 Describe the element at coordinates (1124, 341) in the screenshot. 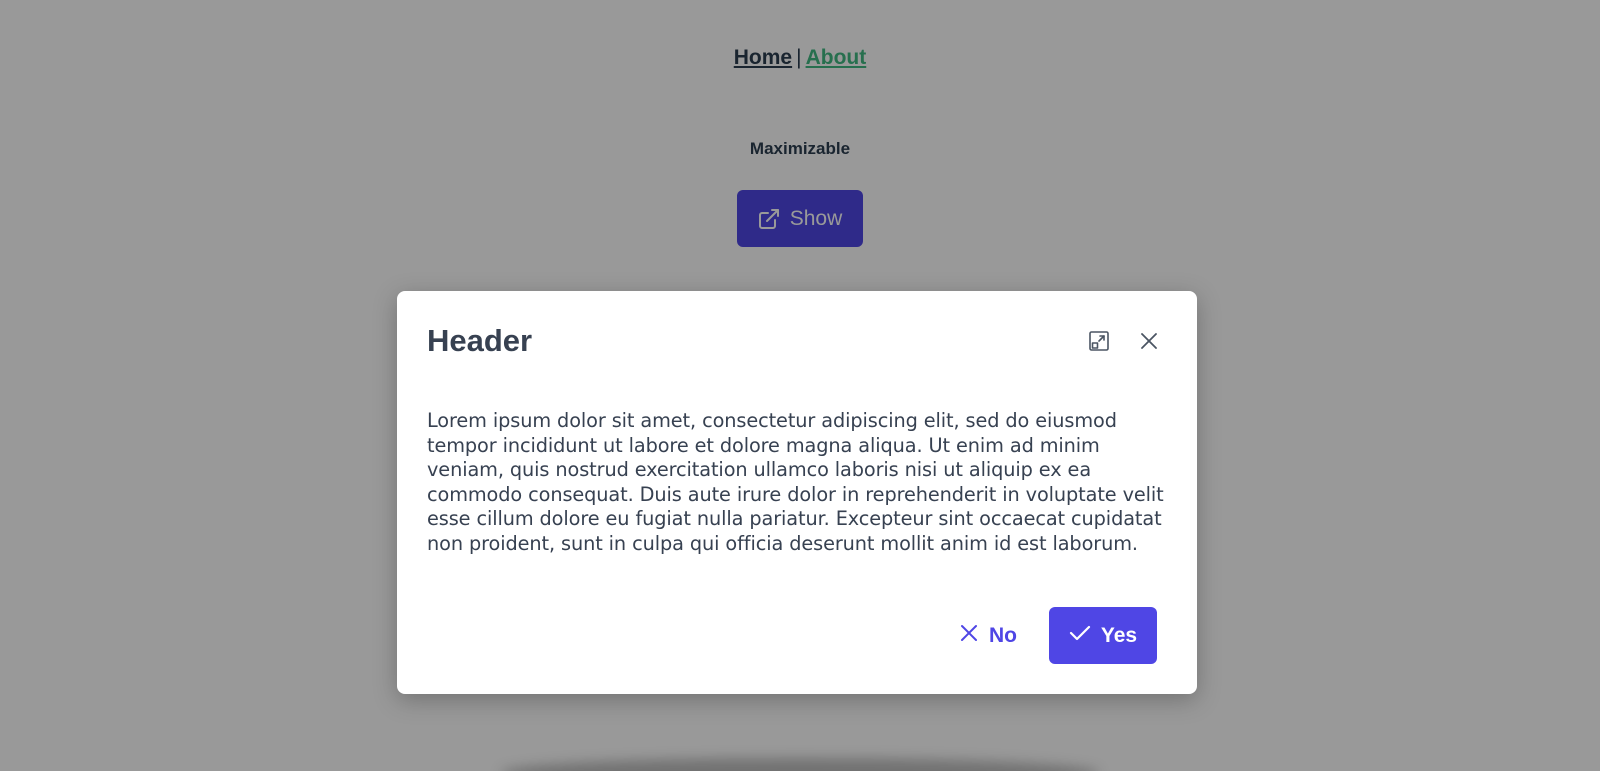

I see `dialog-header-icons` at that location.